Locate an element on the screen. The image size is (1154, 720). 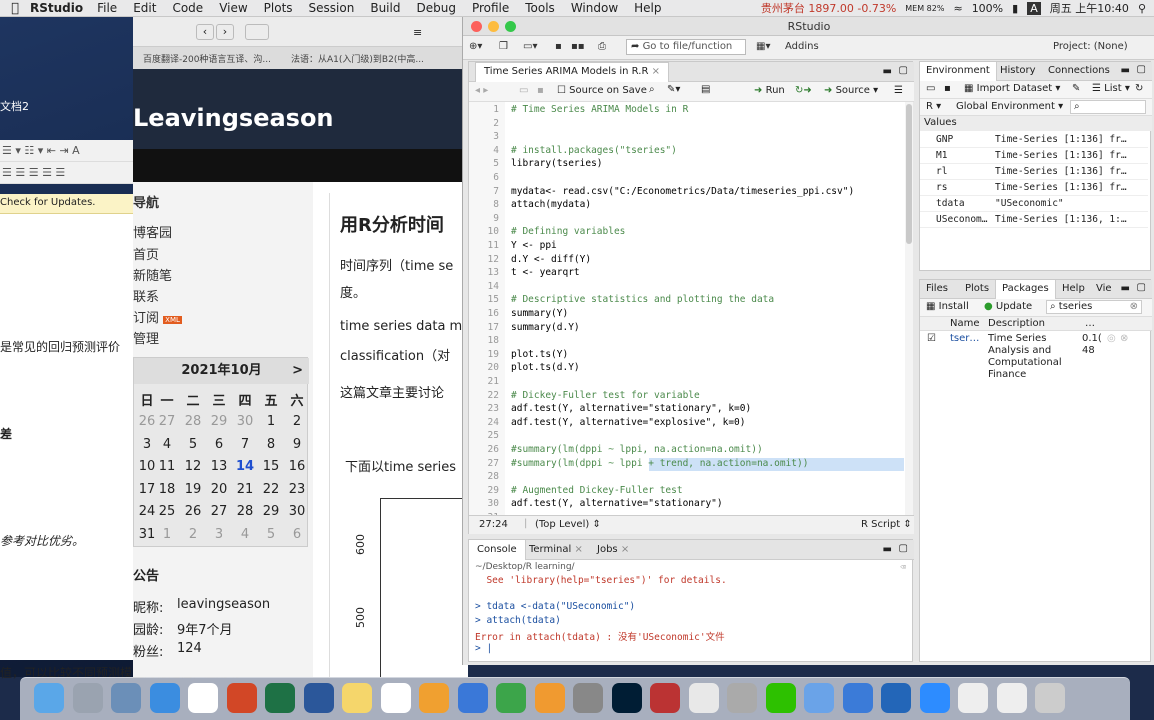
calendar-day: 27 is located at coordinates (167, 421).